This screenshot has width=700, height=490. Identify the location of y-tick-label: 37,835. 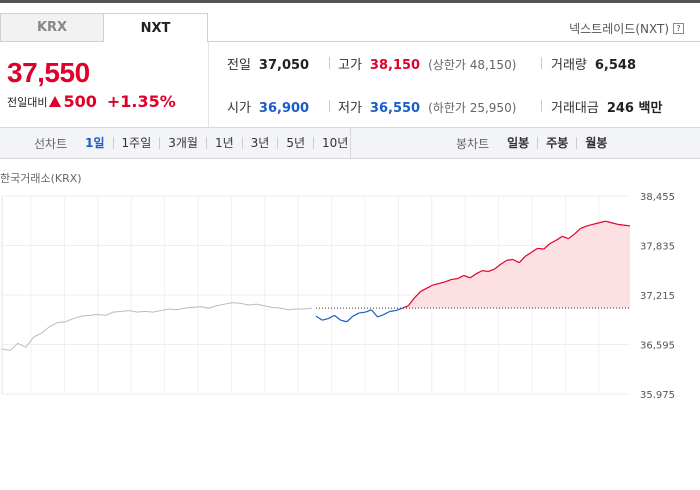
(657, 247).